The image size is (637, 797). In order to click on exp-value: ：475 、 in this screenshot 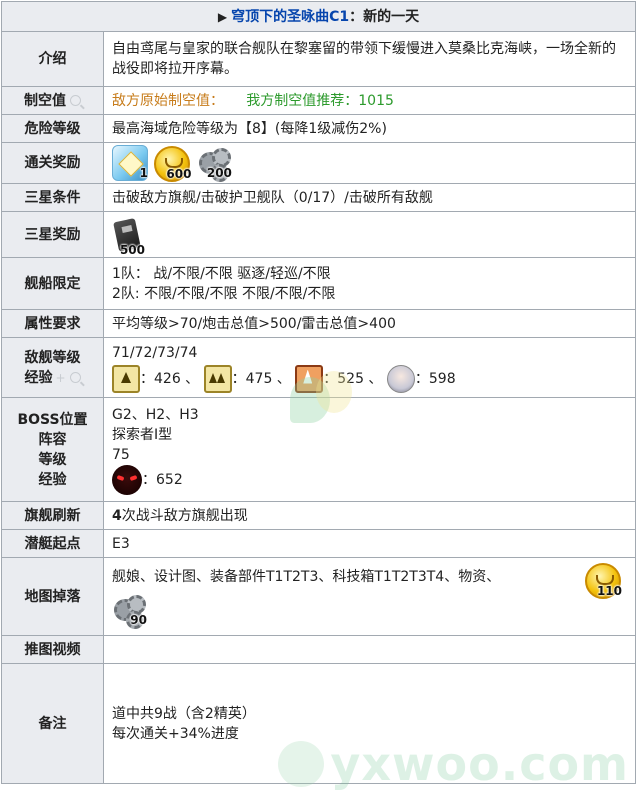, I will do `click(261, 378)`.